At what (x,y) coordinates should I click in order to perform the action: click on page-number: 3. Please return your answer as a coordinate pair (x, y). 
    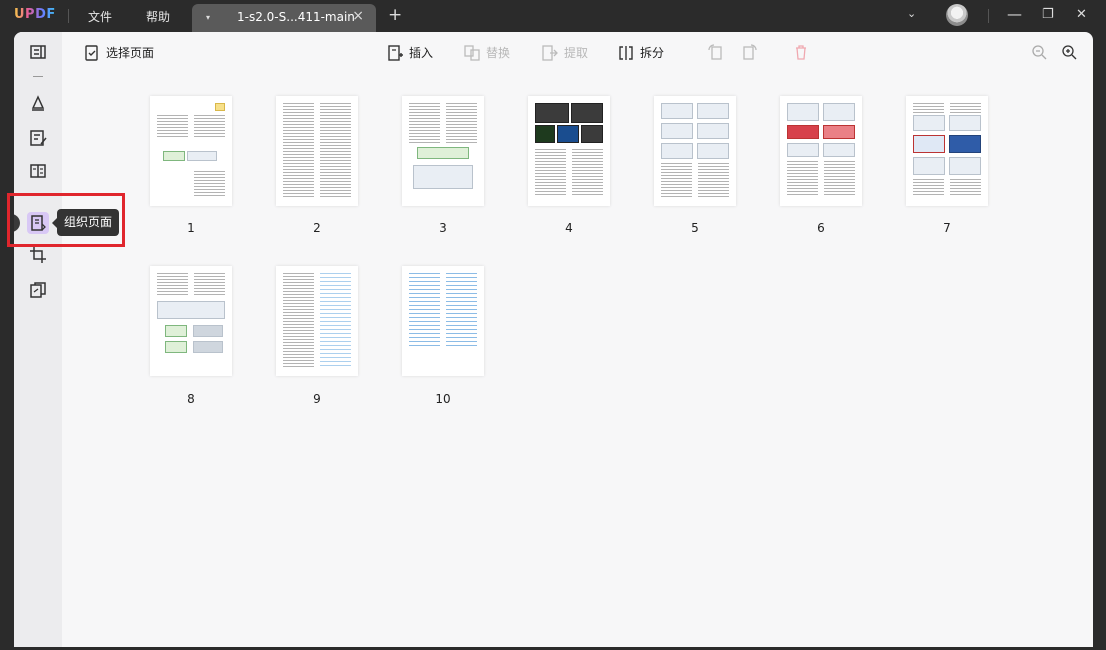
    Looking at the image, I should click on (443, 228).